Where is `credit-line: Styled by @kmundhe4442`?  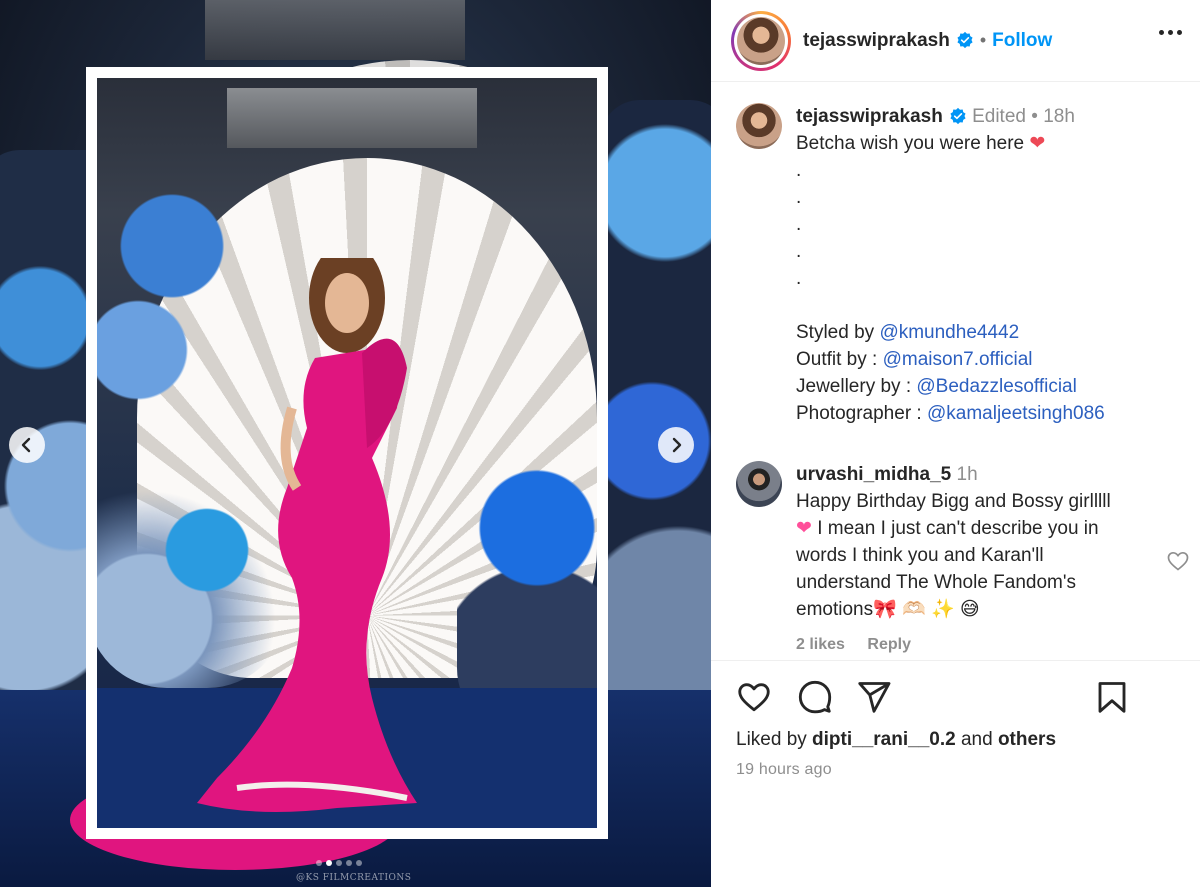 credit-line: Styled by @kmundhe4442 is located at coordinates (991, 332).